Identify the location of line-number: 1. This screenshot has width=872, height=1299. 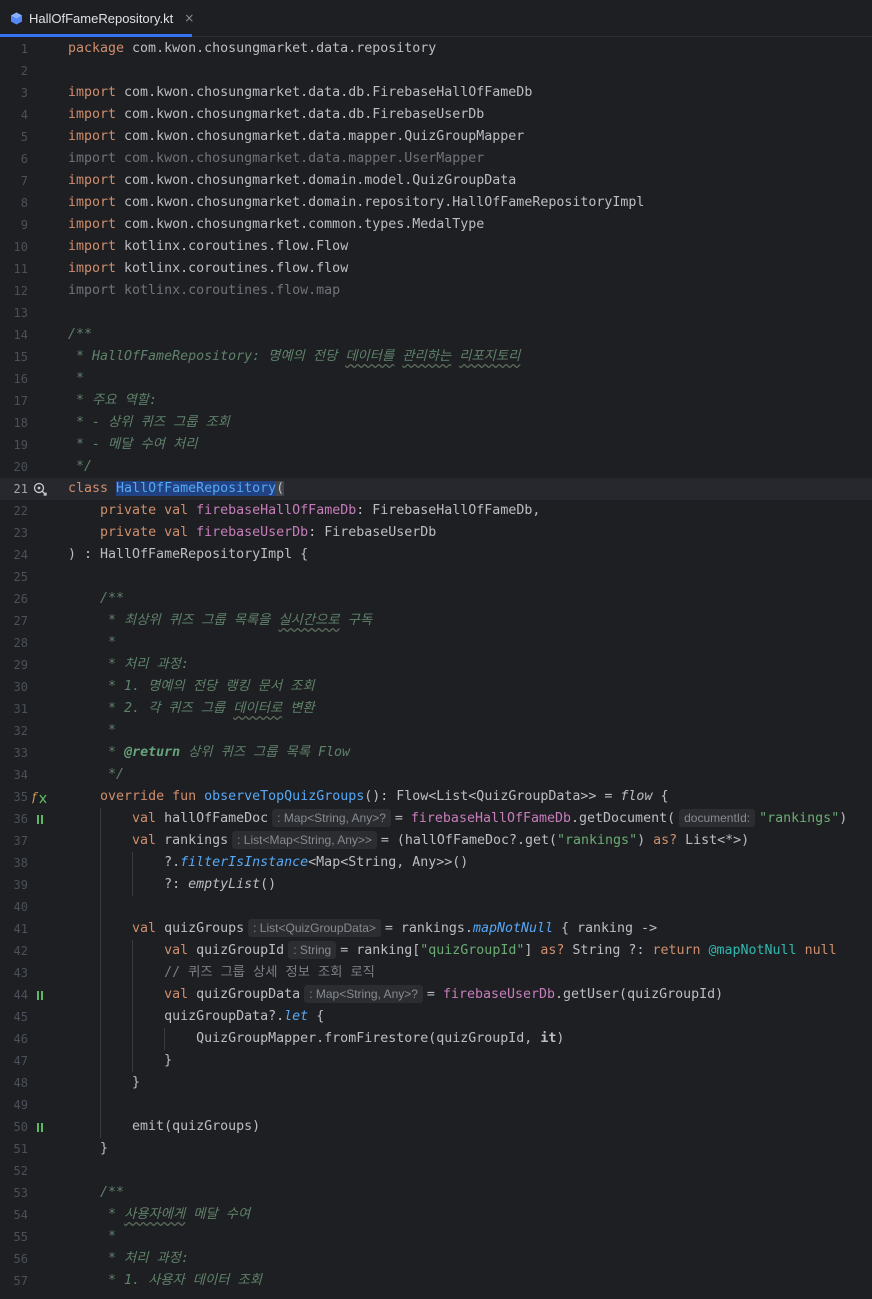
(14, 49).